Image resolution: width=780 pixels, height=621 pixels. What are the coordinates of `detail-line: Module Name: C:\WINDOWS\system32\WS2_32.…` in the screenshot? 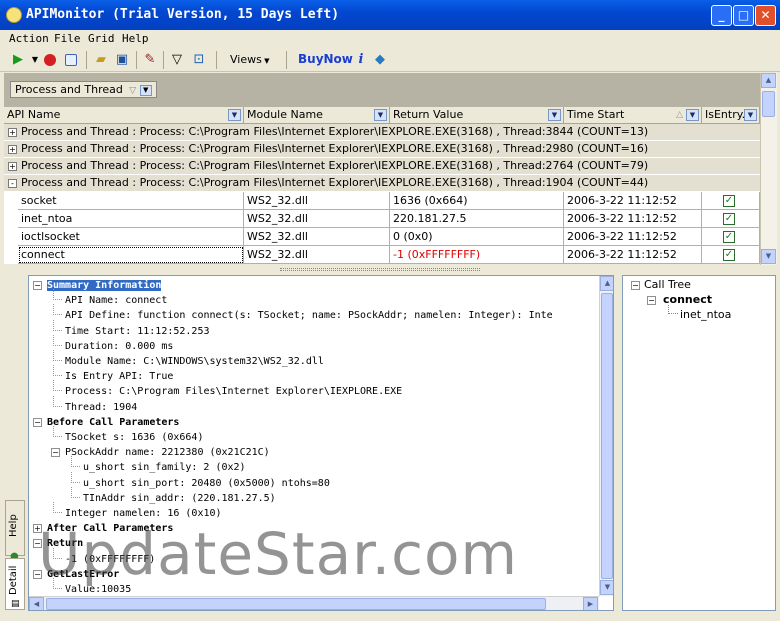 It's located at (194, 361).